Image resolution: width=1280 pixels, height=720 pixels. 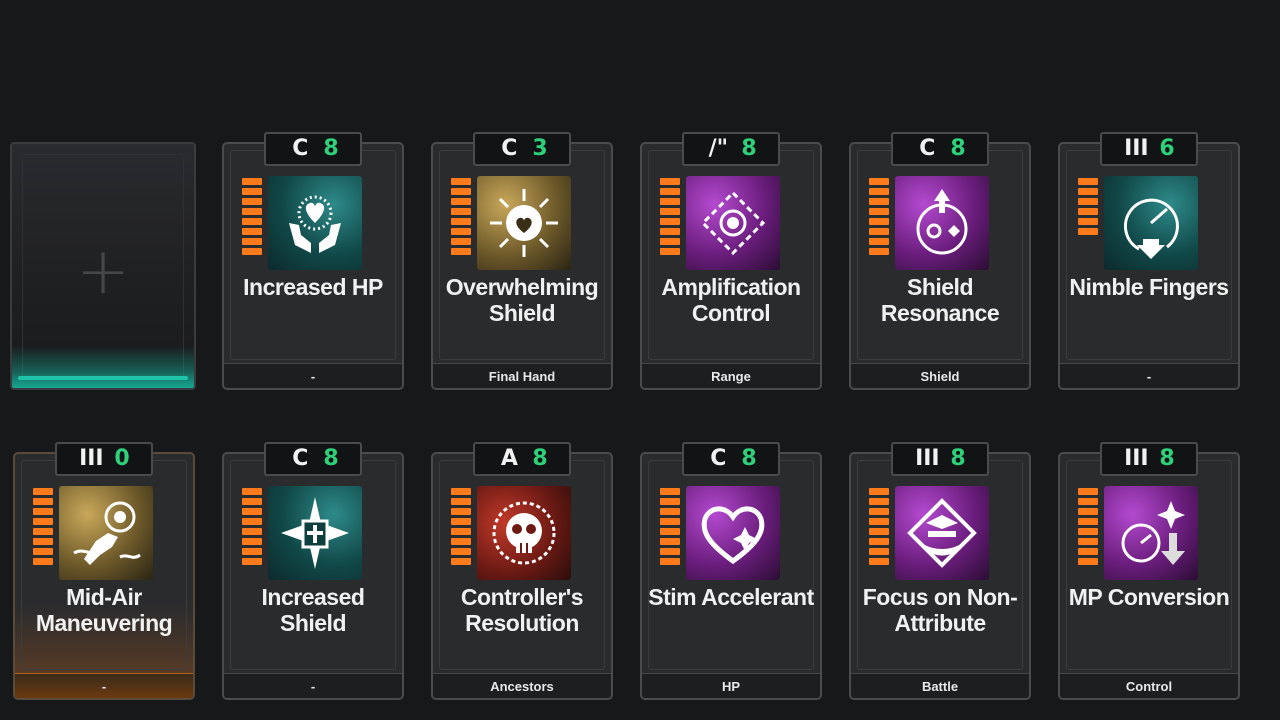 I want to click on cost-badge: III 0, so click(x=104, y=459).